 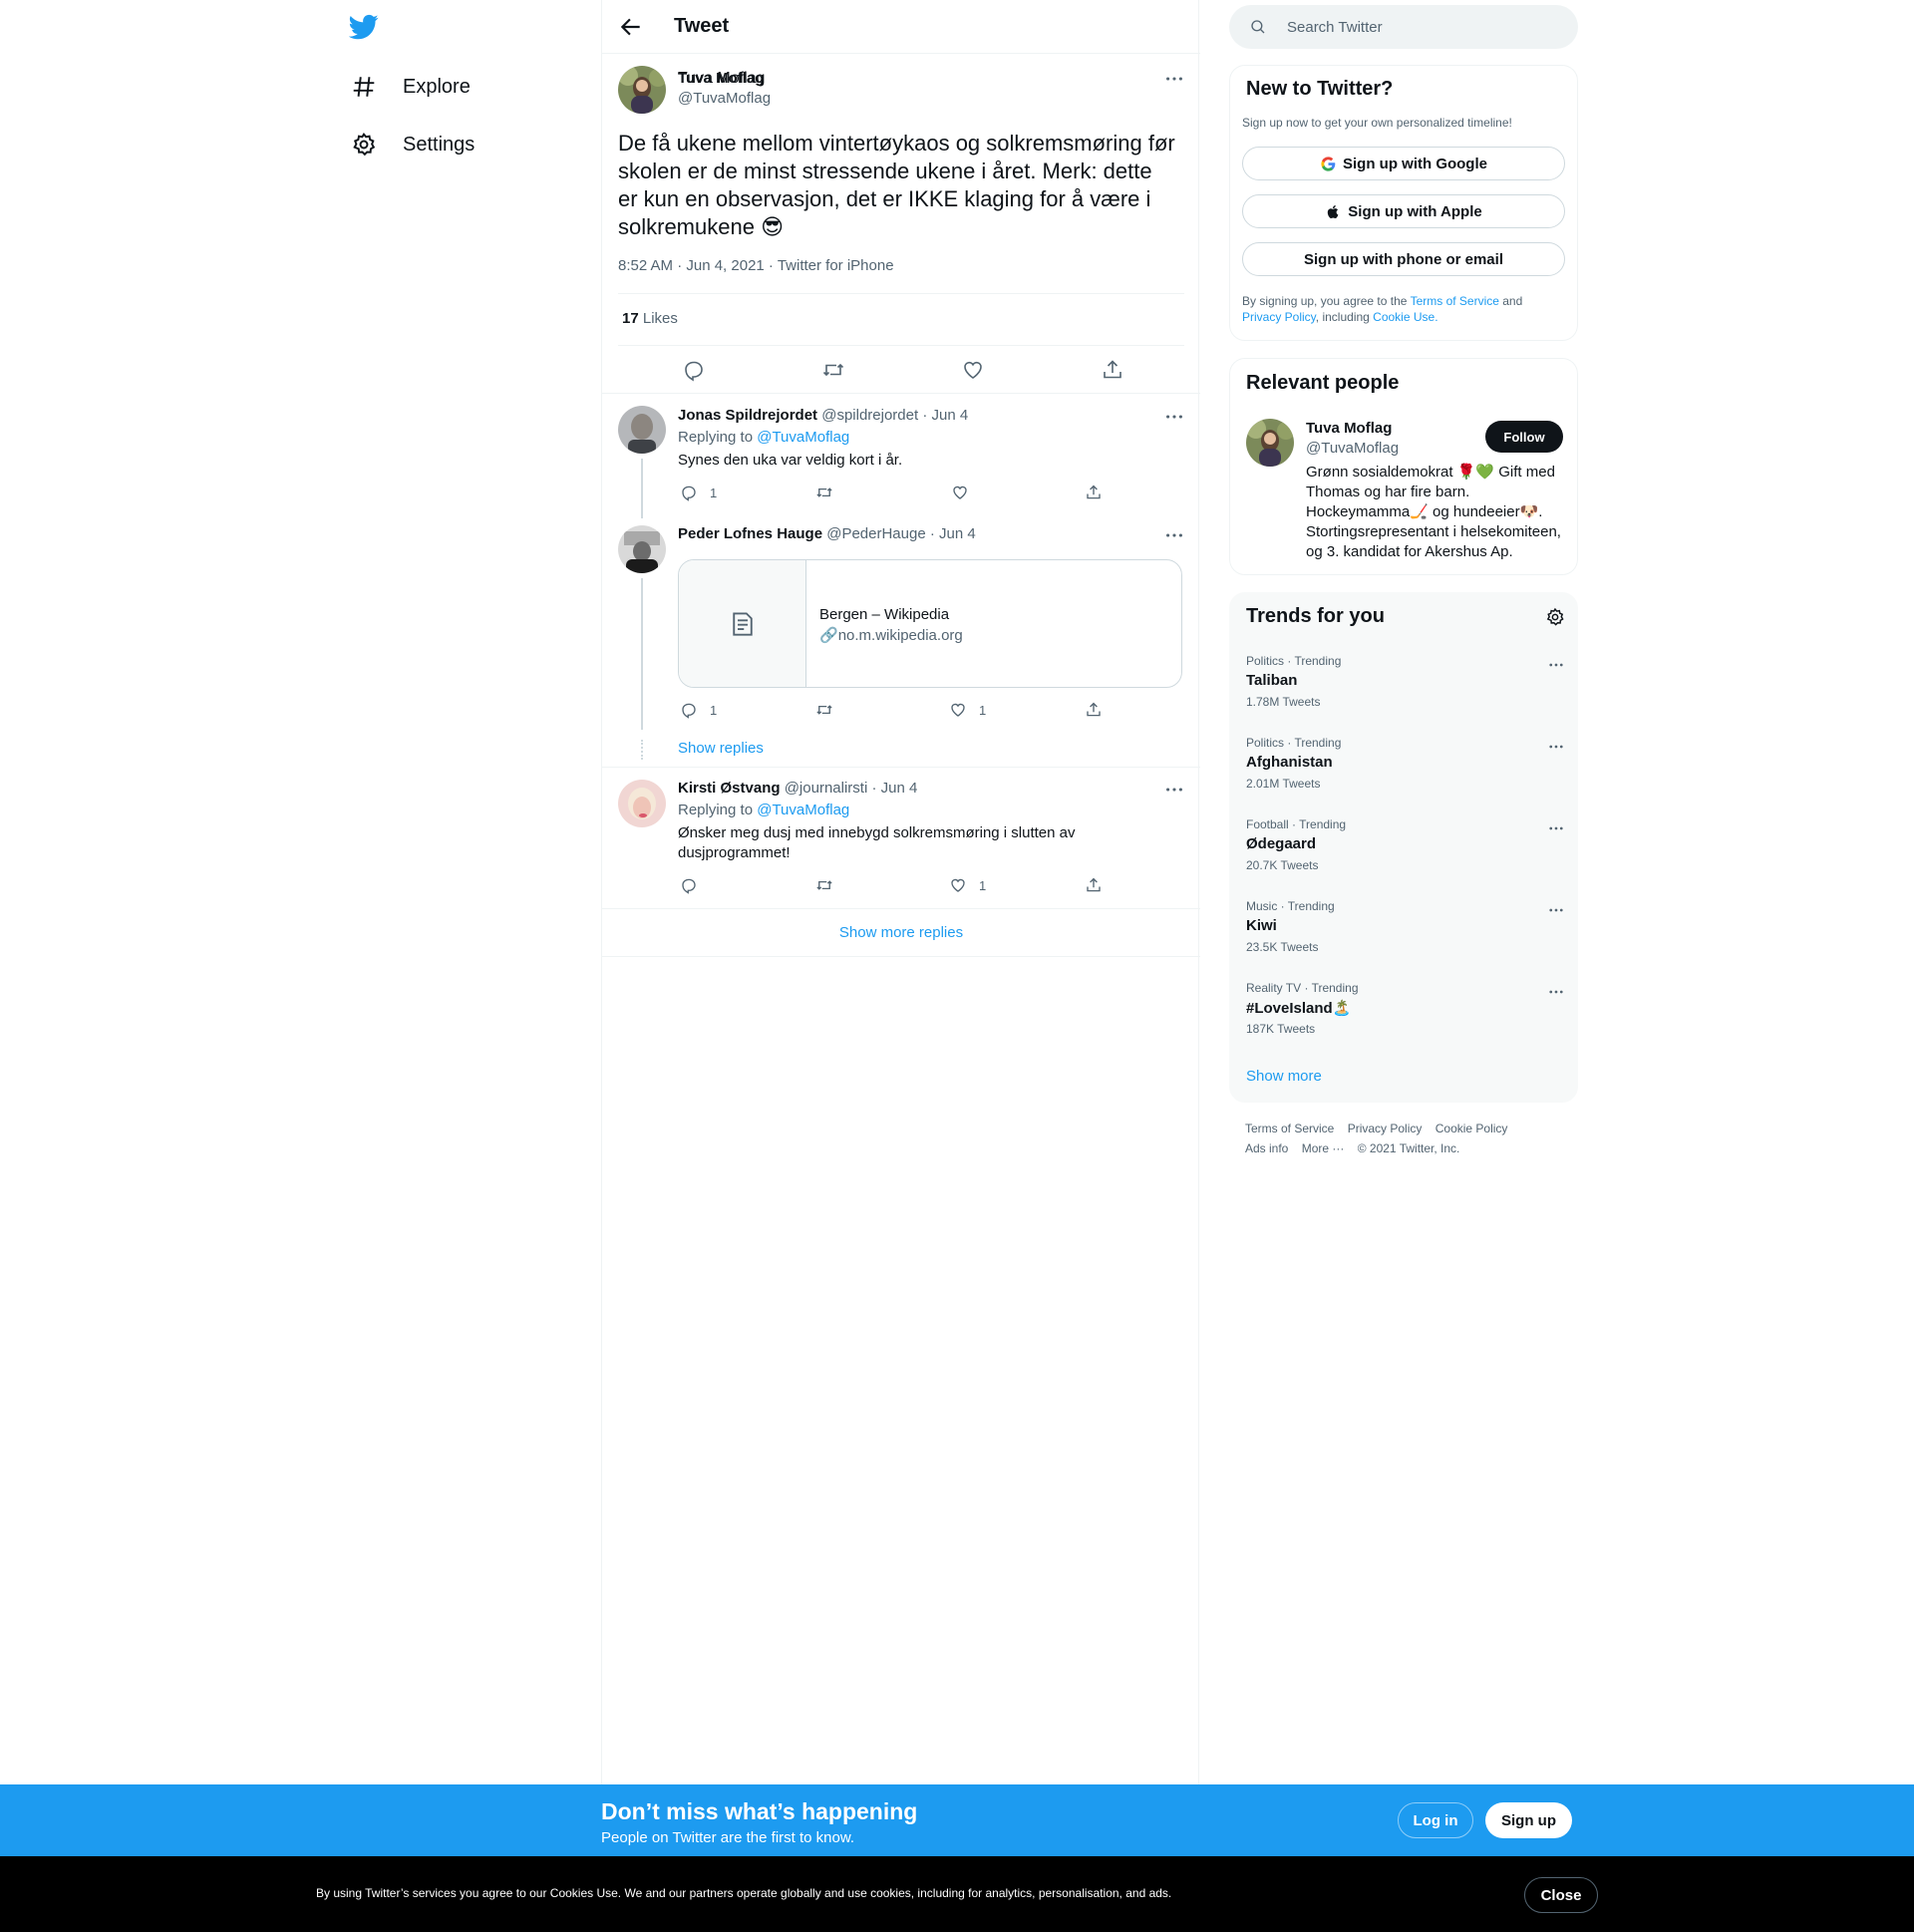 I want to click on person-handle: @TuvaMoflag, so click(x=1352, y=448).